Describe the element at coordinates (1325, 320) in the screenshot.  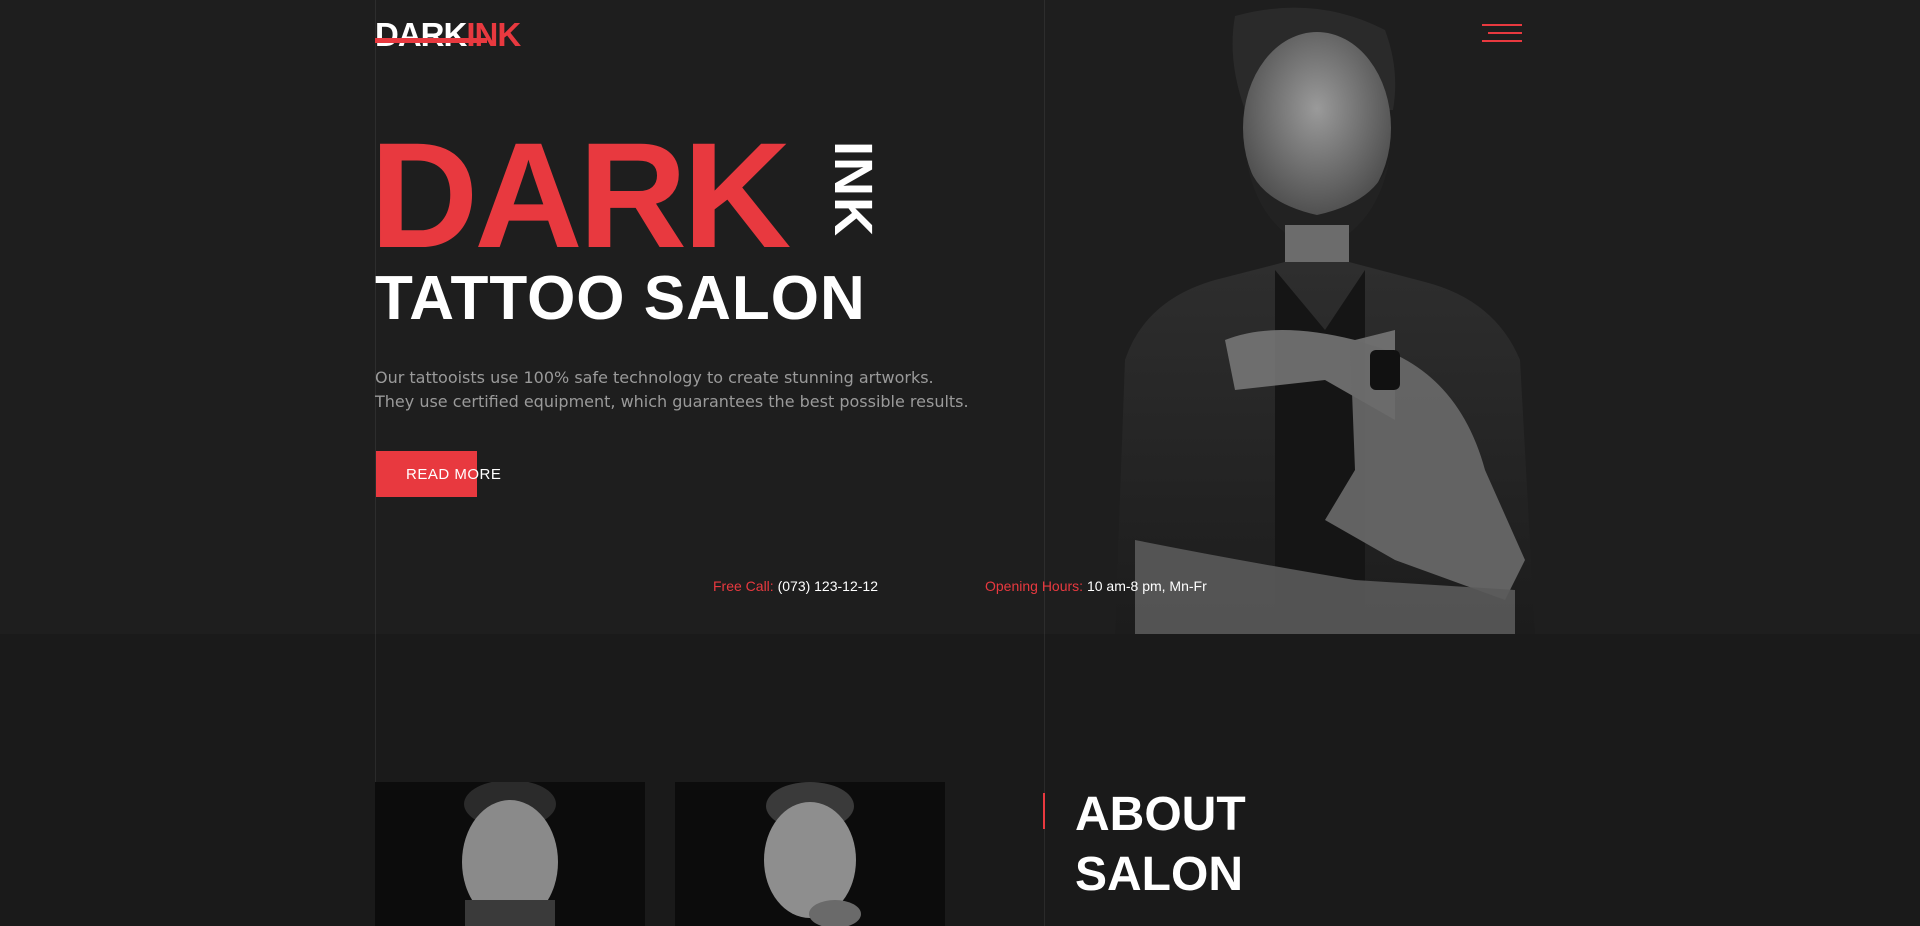
I see `hero-tattoo-artist-photo` at that location.